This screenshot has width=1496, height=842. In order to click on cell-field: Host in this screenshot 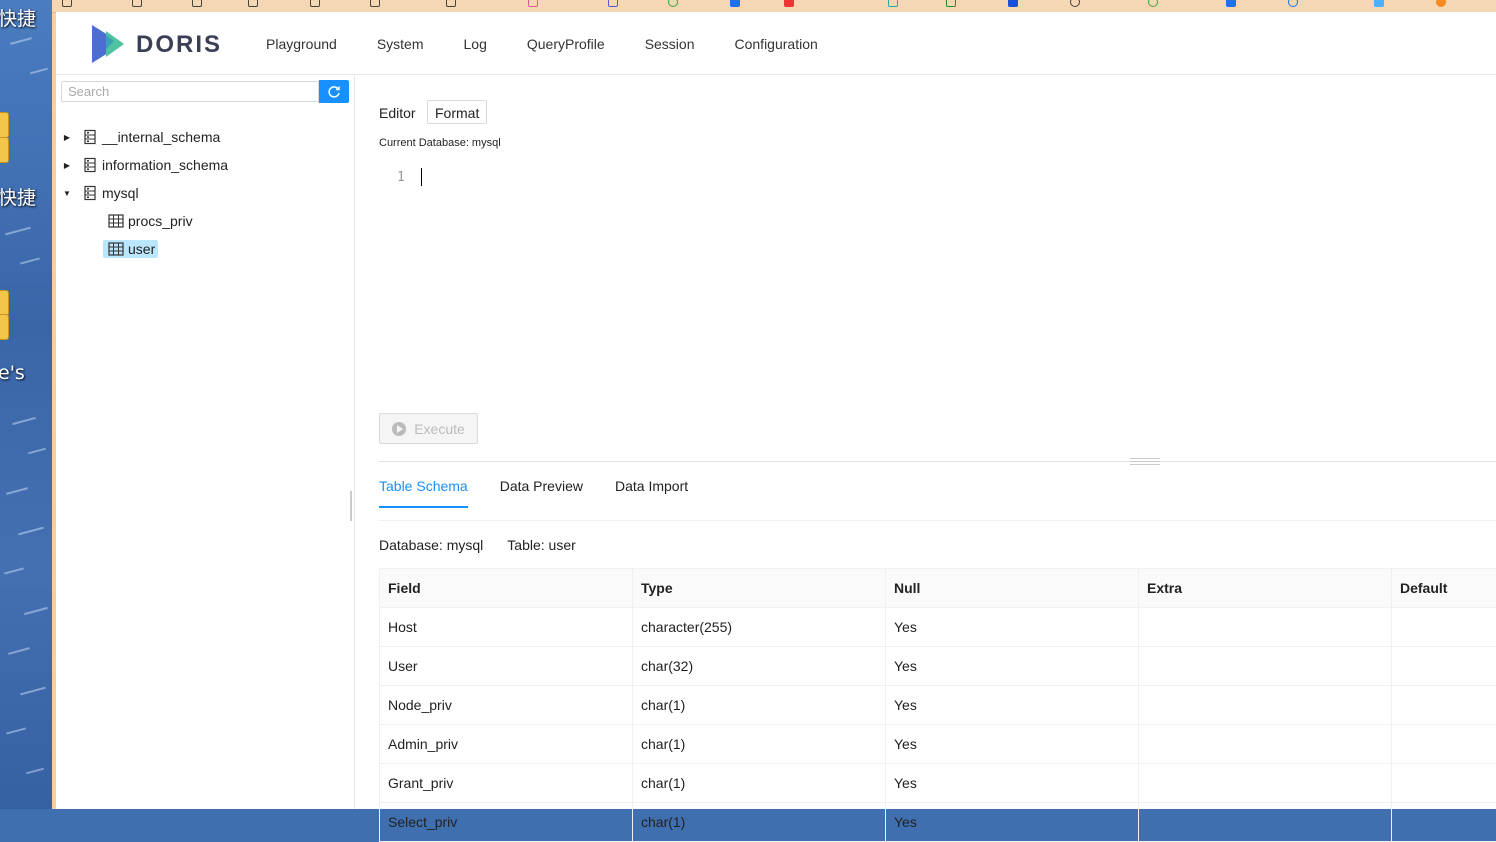, I will do `click(506, 627)`.